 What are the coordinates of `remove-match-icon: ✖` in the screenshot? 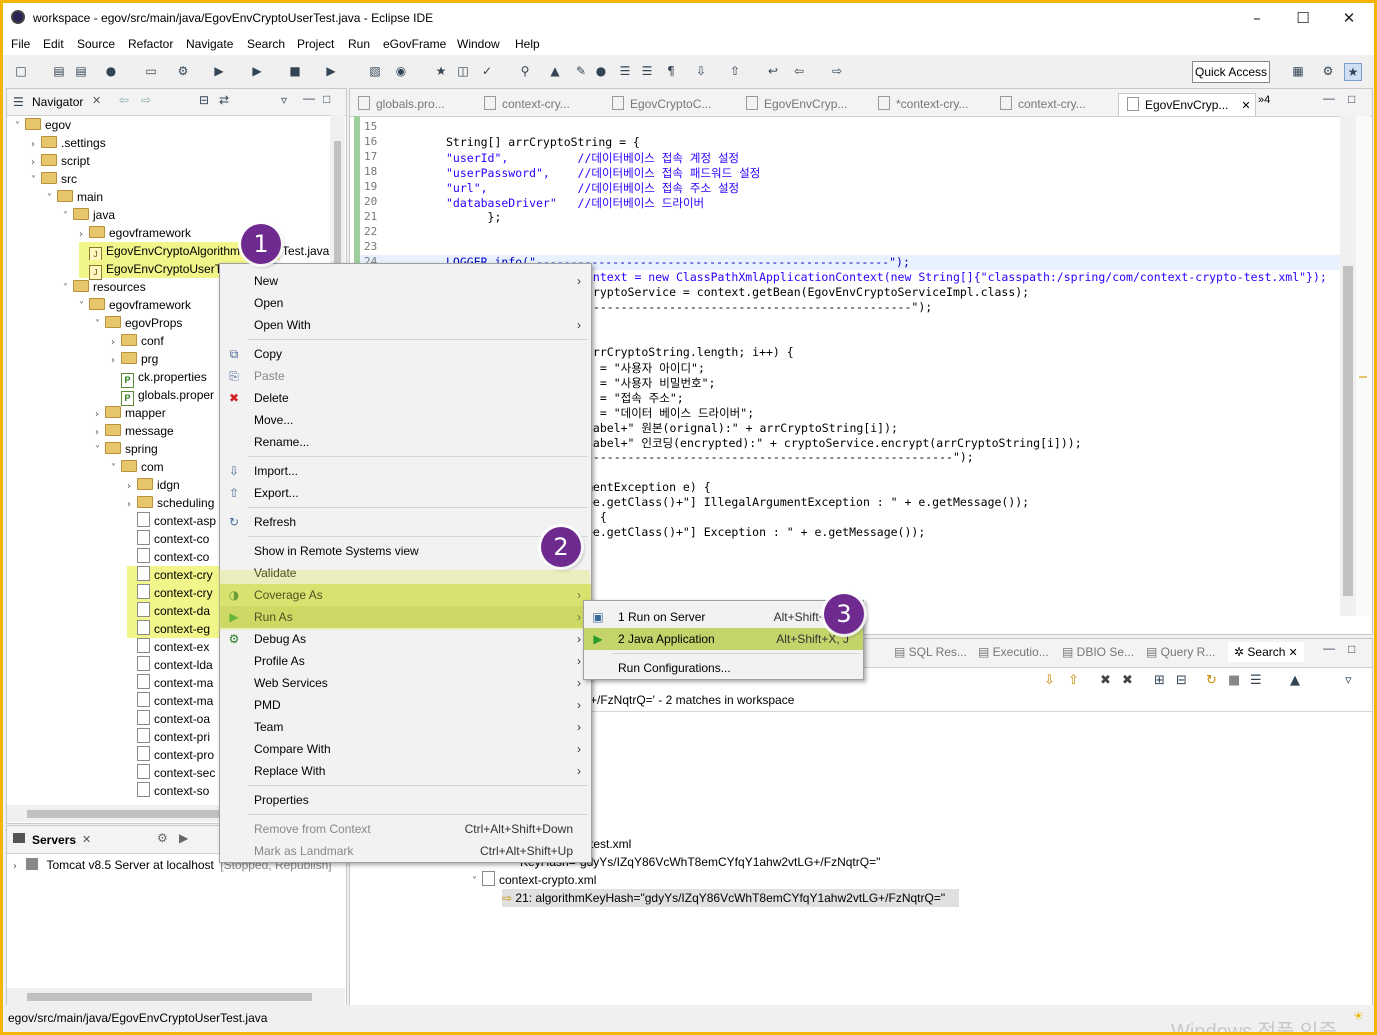 It's located at (1105, 680).